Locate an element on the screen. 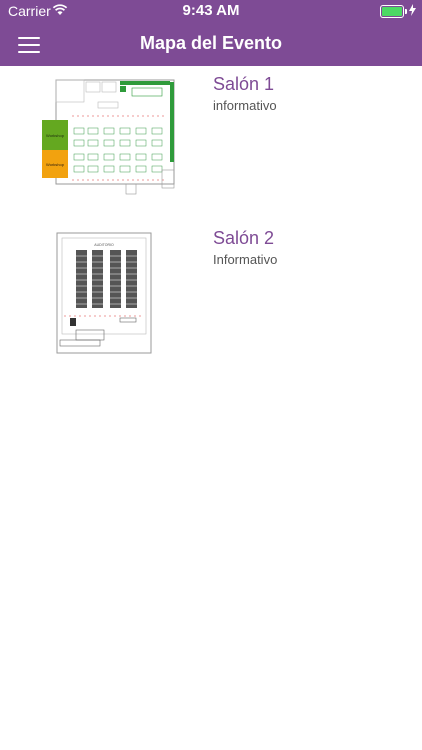 This screenshot has height=750, width=422. room-name: Salón 1 is located at coordinates (244, 84).